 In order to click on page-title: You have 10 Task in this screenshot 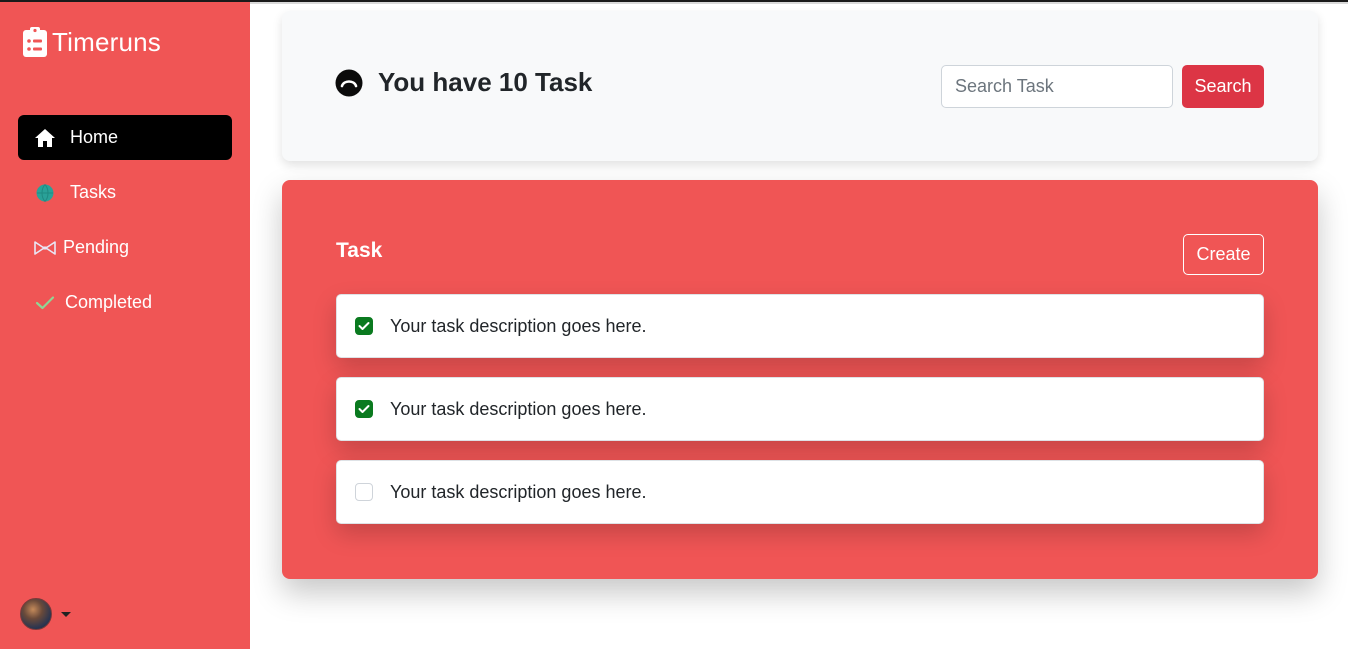, I will do `click(463, 82)`.